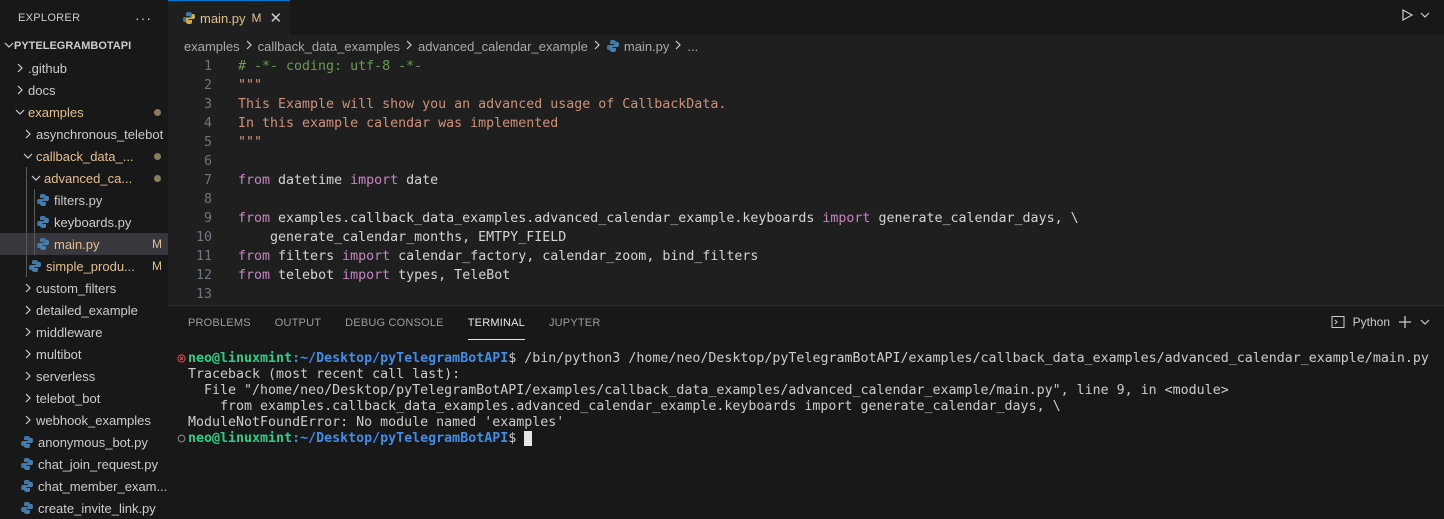  What do you see at coordinates (806, 17) in the screenshot?
I see `editor-tab-bar: main.py M ✕` at bounding box center [806, 17].